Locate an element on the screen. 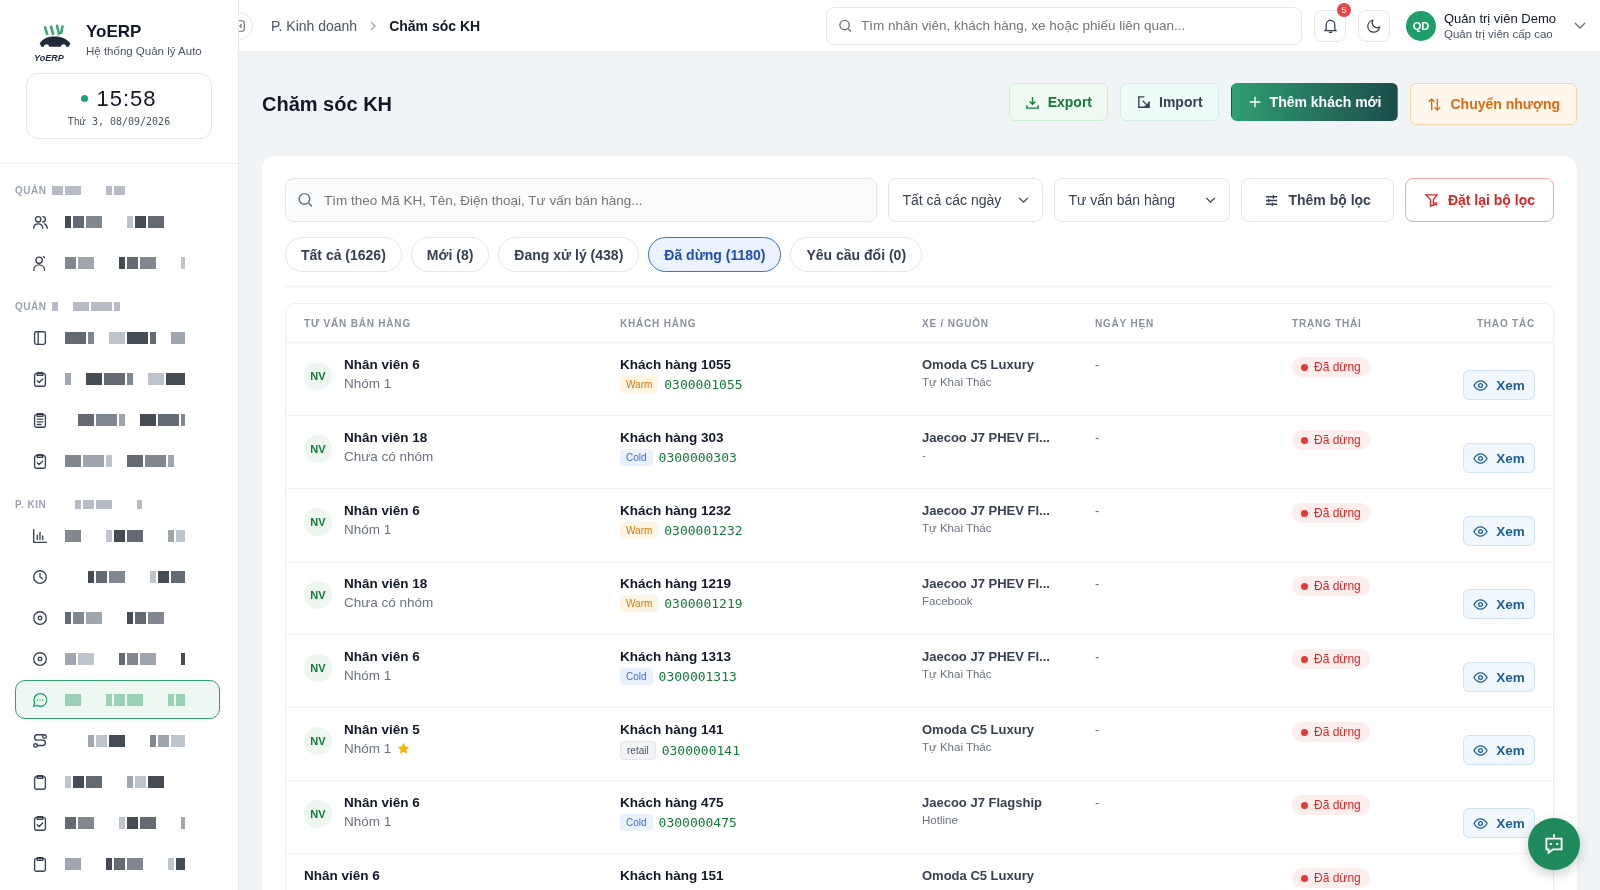 The image size is (1600, 890). lead-source: Tự Khai Thác is located at coordinates (957, 382).